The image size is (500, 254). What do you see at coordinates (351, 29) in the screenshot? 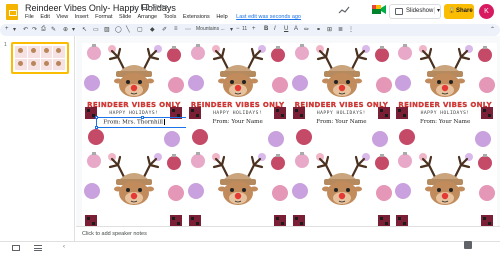
I see `more-icon: ⋮` at bounding box center [351, 29].